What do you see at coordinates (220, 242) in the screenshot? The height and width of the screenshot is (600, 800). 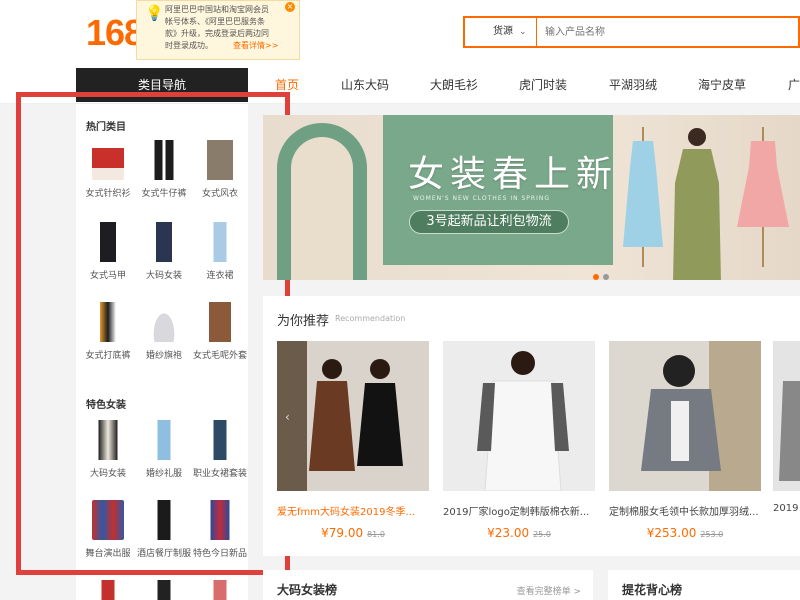 I see `dress-thumbnail` at bounding box center [220, 242].